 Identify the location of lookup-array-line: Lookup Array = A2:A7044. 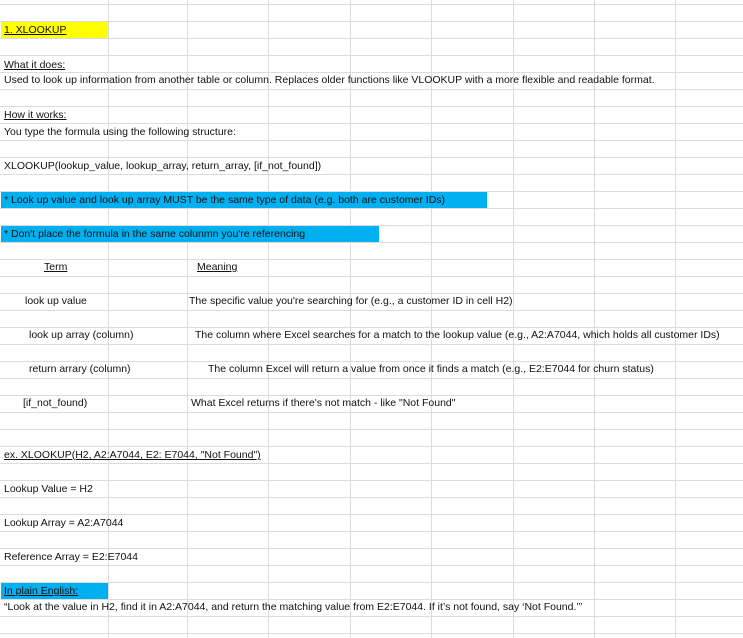
(62, 523).